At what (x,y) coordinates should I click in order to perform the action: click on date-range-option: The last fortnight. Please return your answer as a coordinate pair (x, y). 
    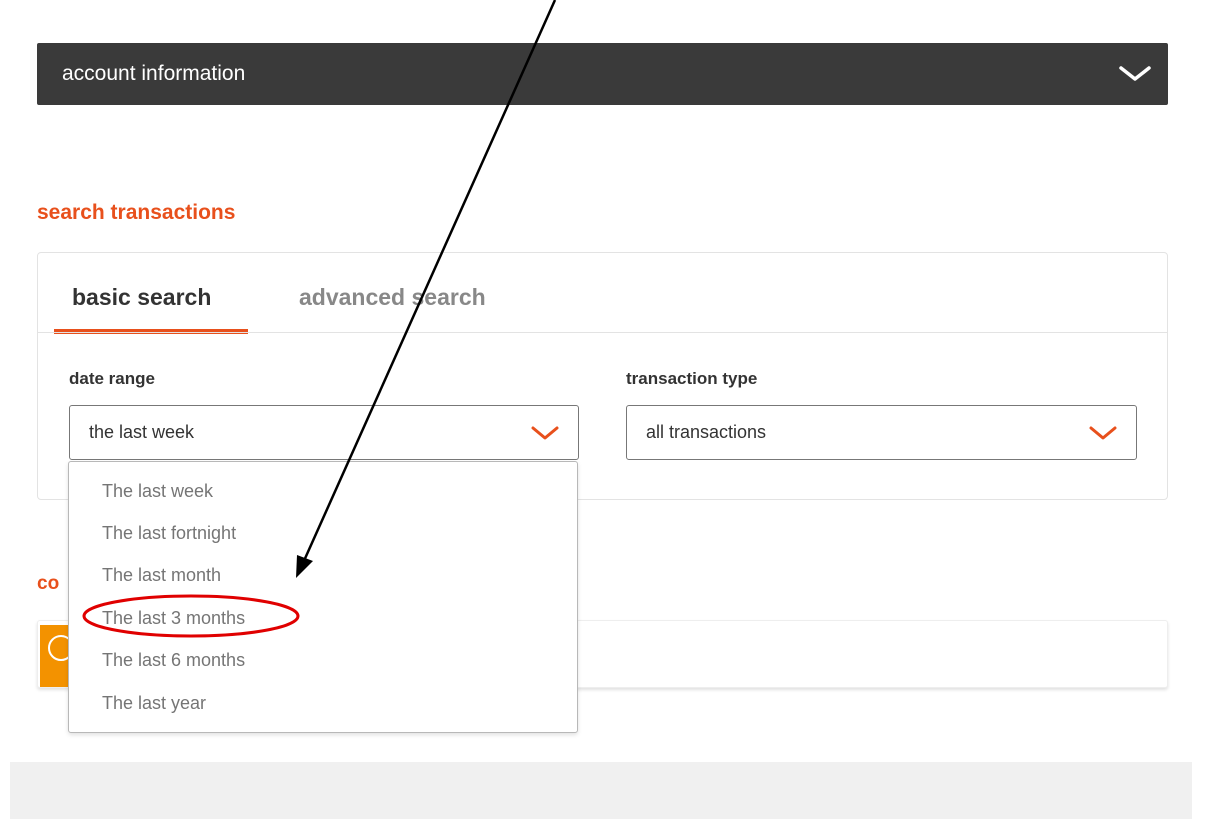
    Looking at the image, I should click on (169, 533).